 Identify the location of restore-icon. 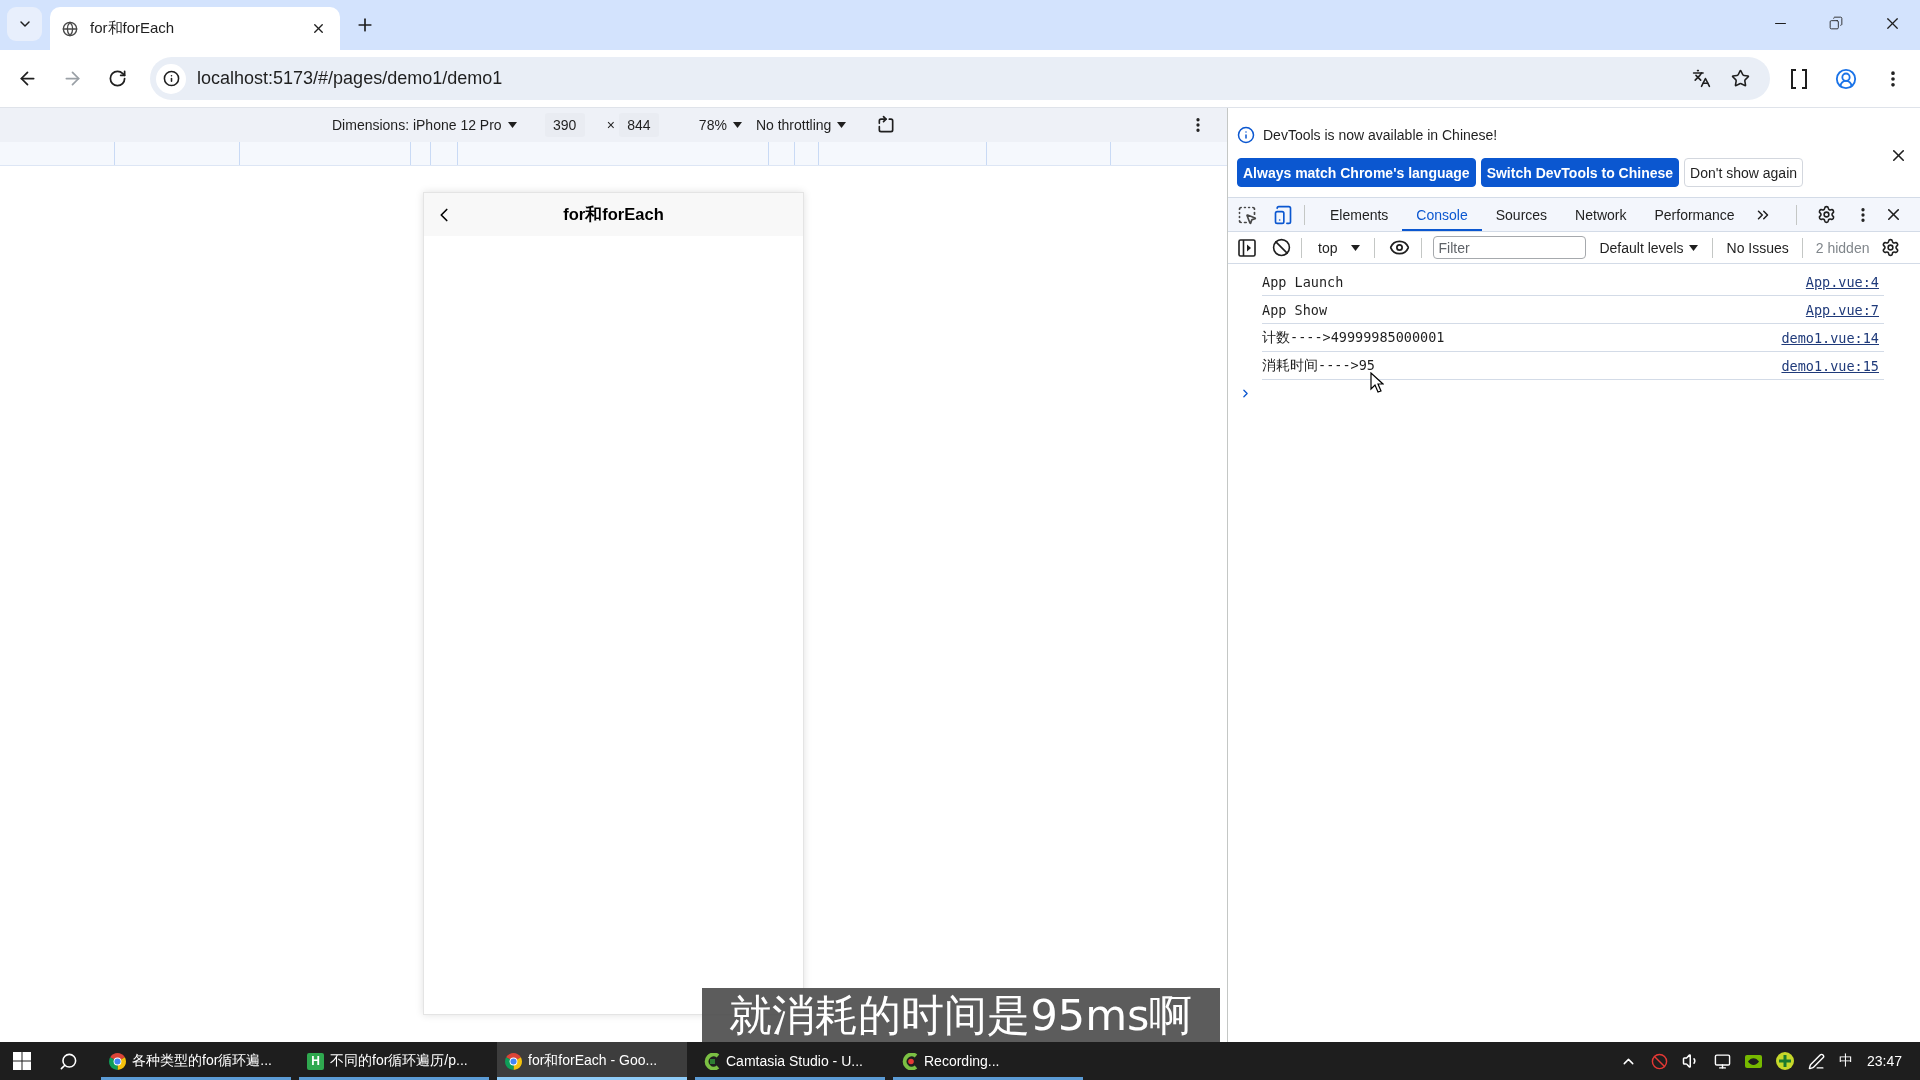
(1836, 23).